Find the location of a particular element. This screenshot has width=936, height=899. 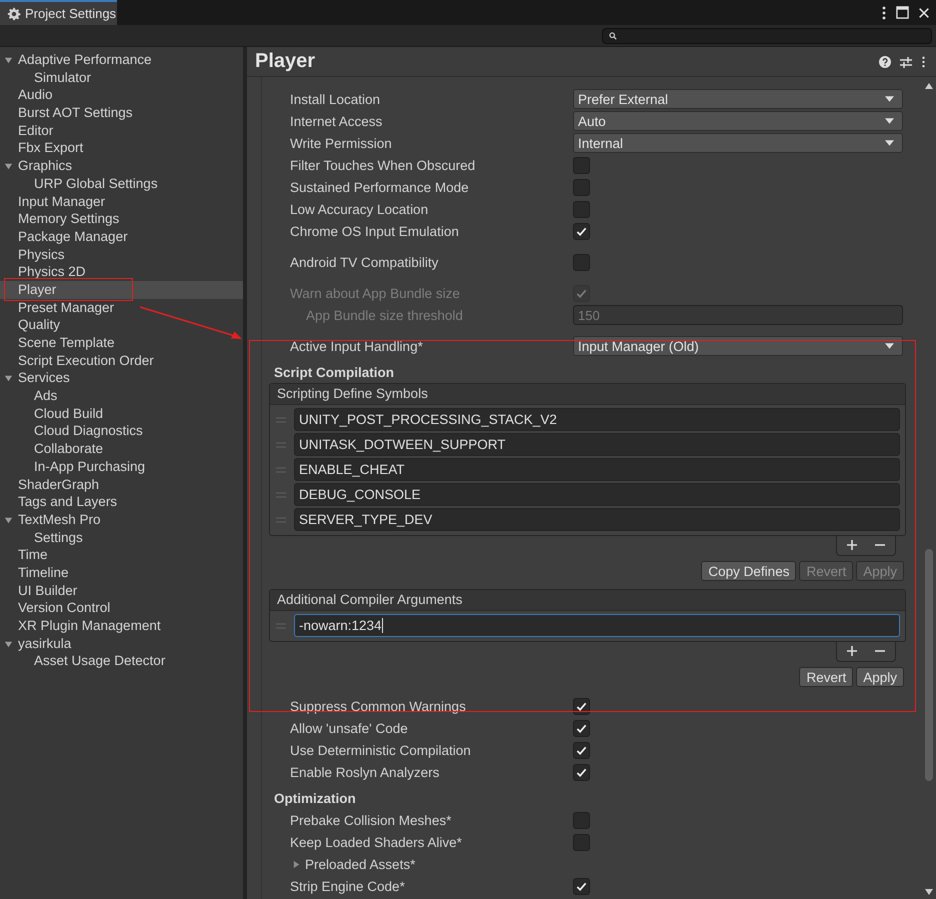

scrollbar-thumb is located at coordinates (929, 665).